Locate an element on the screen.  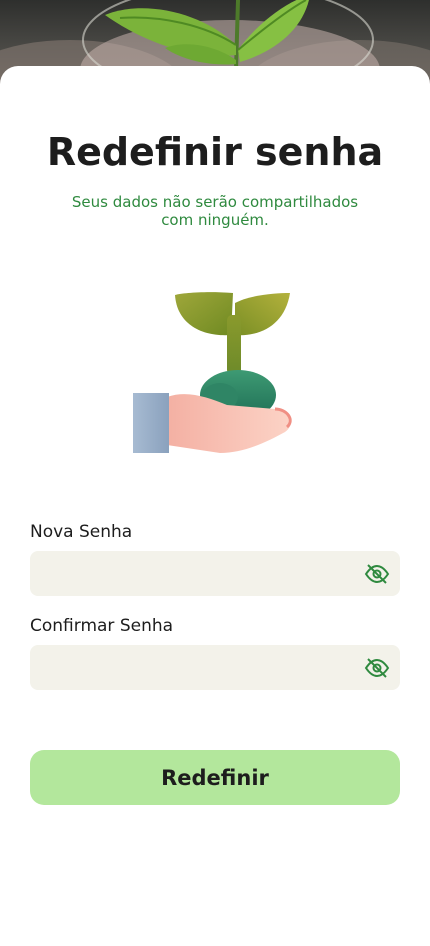
submit-button: Redefinir is located at coordinates (215, 777).